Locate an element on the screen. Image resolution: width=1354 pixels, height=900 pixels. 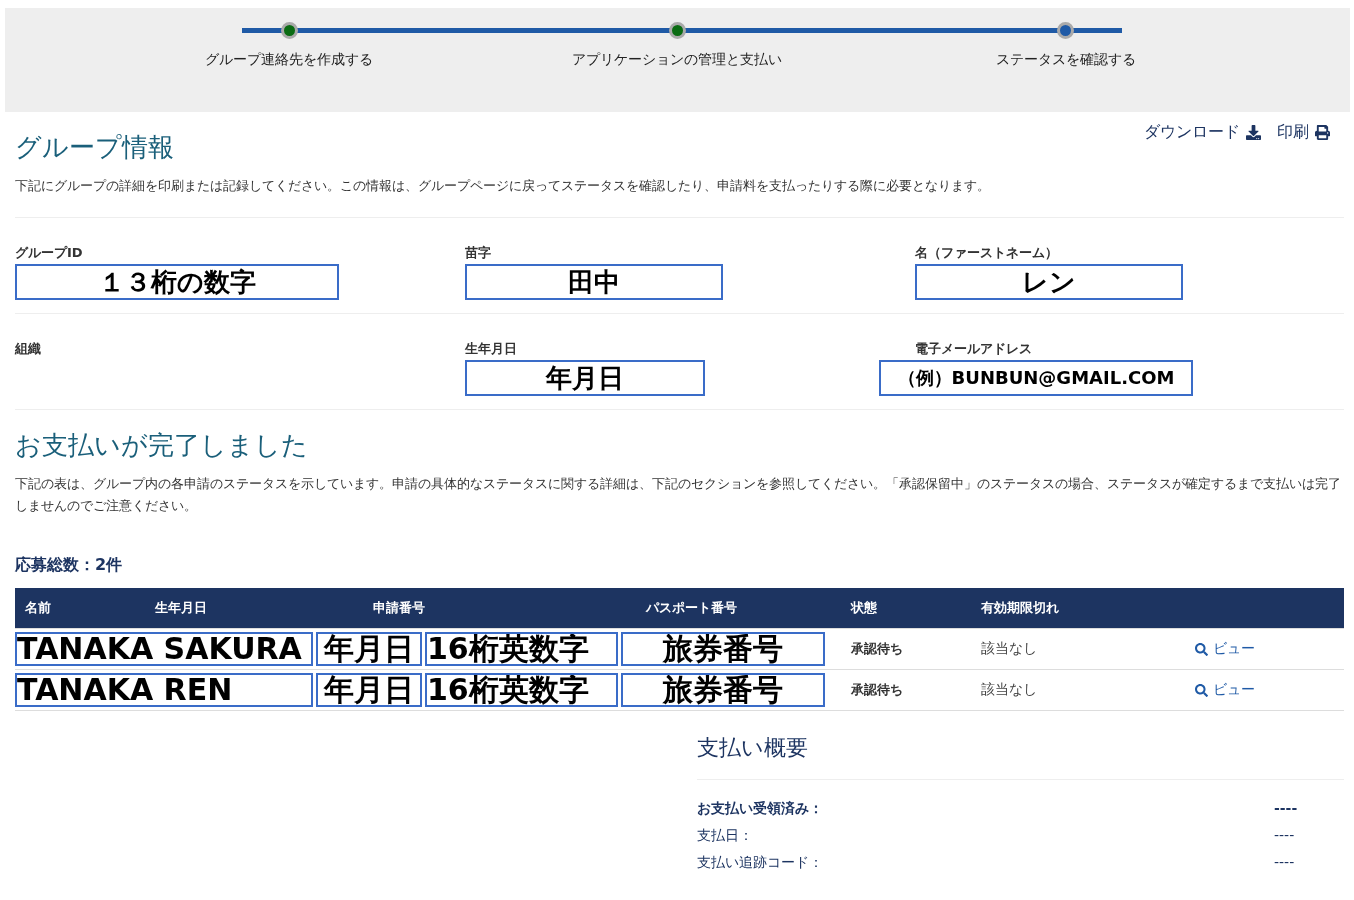
print-icon is located at coordinates (1322, 132).